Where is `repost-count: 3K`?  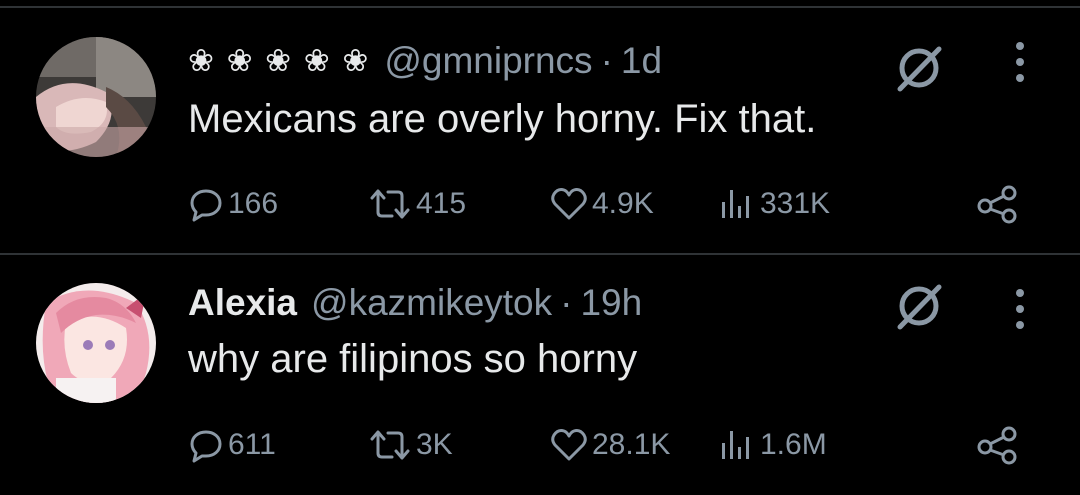 repost-count: 3K is located at coordinates (434, 444).